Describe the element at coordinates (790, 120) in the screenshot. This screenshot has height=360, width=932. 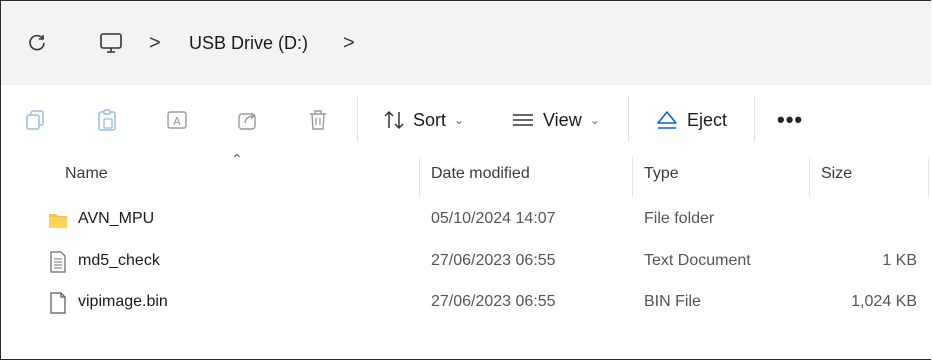
I see `more-options-button: •••` at that location.